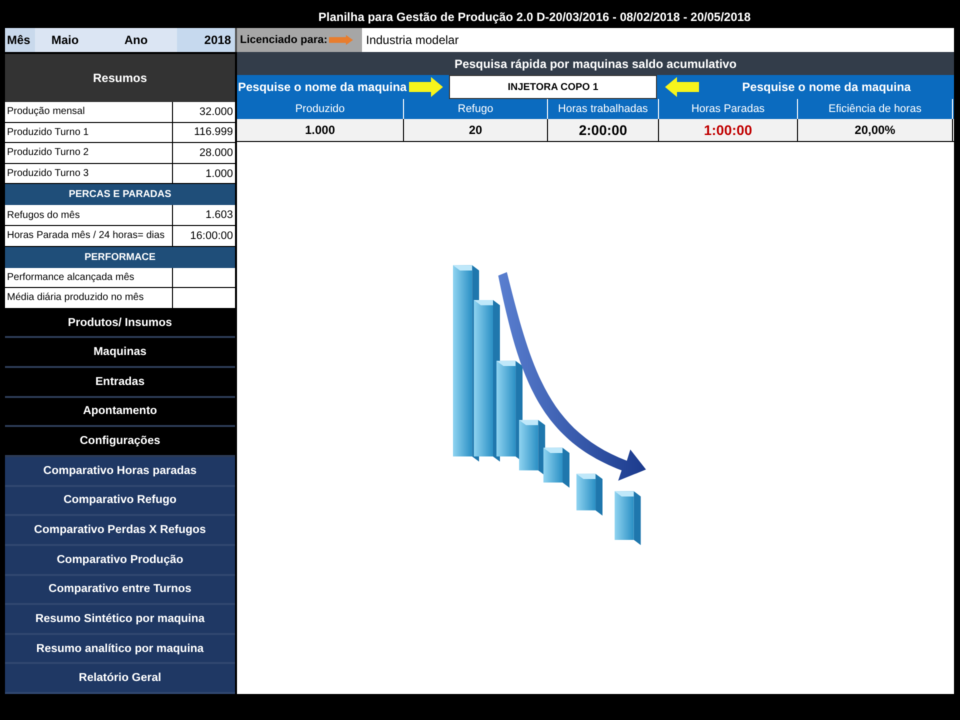 Image resolution: width=960 pixels, height=720 pixels. I want to click on year-label: Ano, so click(136, 40).